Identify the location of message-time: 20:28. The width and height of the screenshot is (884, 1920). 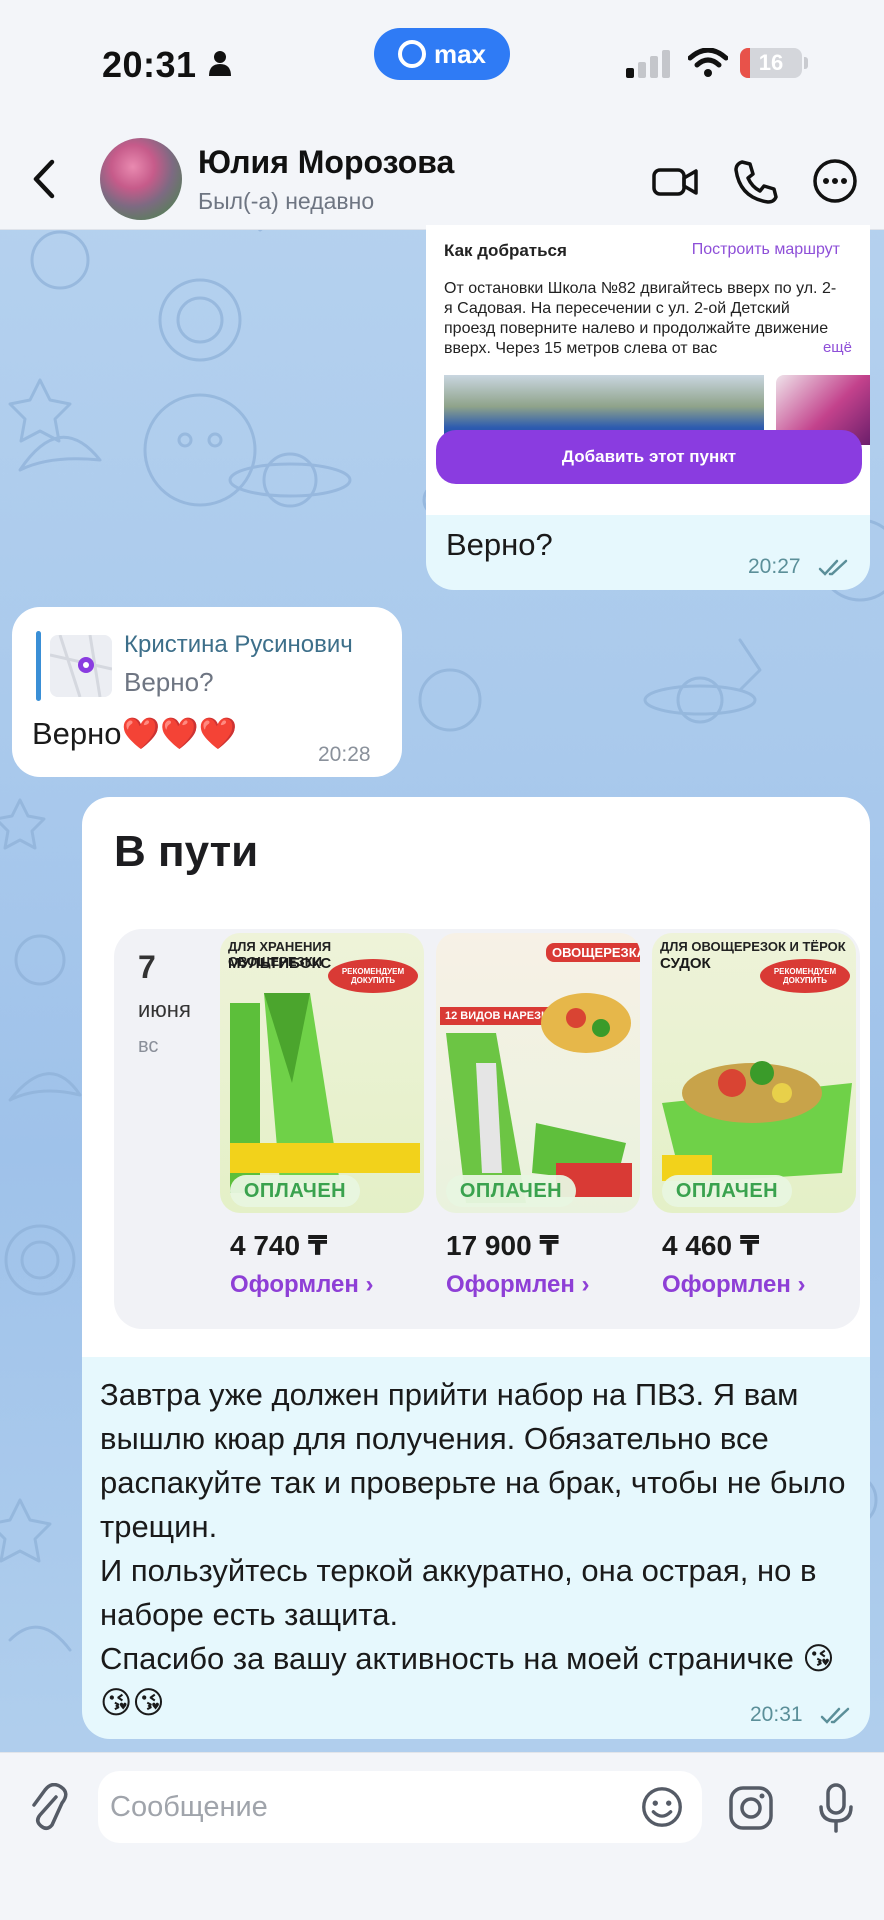
(344, 754).